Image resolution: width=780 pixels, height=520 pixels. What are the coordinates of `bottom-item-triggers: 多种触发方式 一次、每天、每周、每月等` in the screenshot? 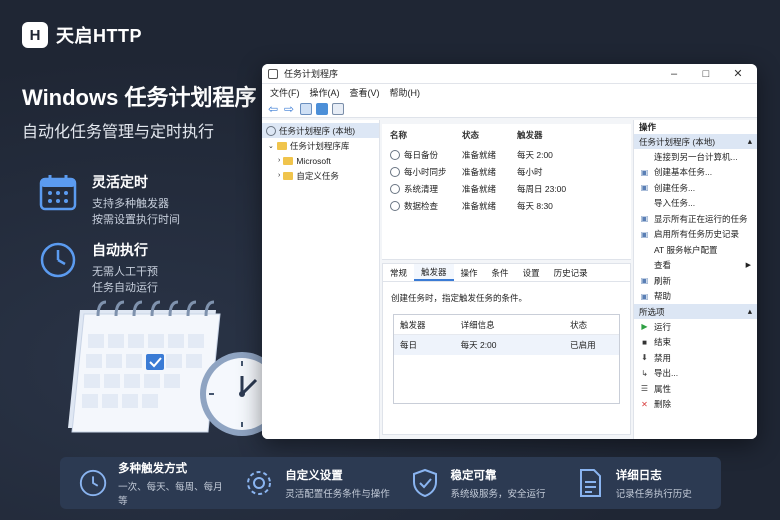 It's located at (142, 483).